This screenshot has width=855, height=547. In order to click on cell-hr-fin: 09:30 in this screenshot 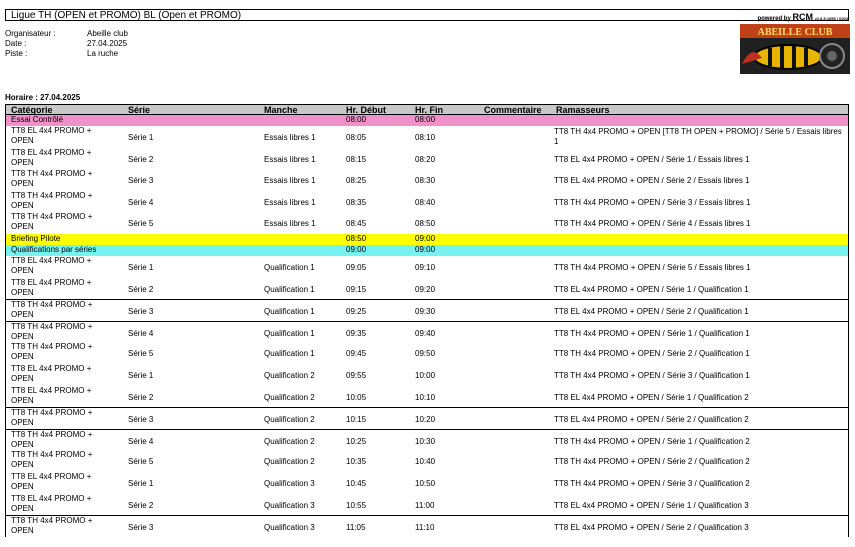, I will do `click(425, 312)`.